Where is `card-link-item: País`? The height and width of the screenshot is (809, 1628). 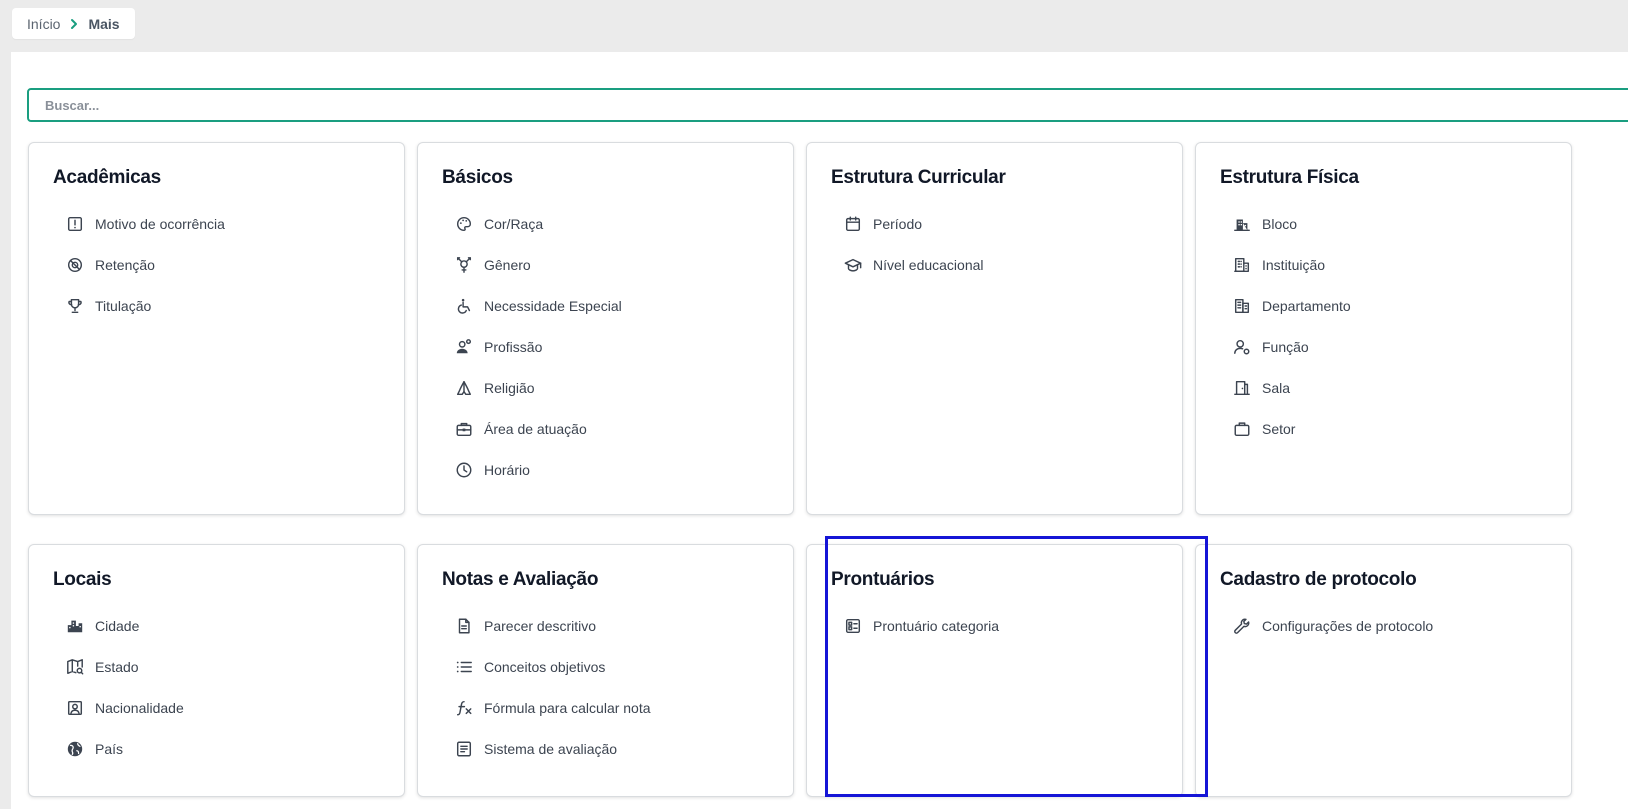 card-link-item: País is located at coordinates (124, 748).